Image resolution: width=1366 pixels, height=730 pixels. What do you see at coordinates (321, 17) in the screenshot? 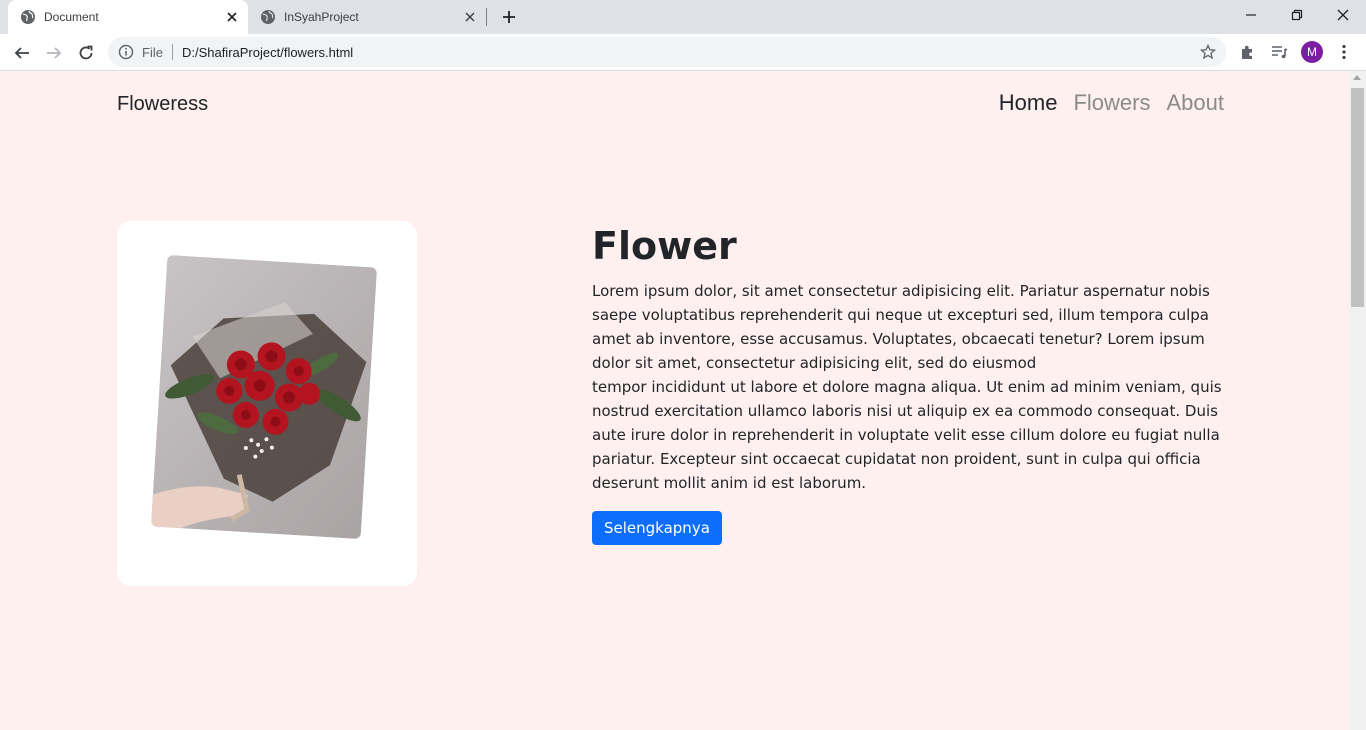
I see `tab-title: InSyahProject` at bounding box center [321, 17].